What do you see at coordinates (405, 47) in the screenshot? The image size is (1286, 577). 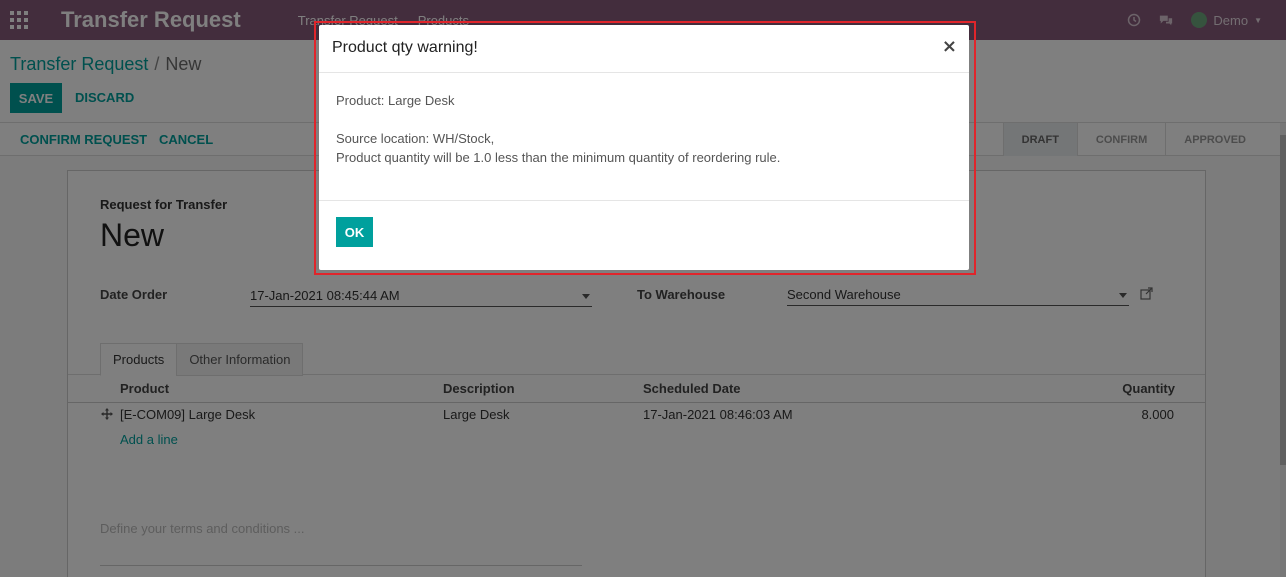 I see `dialog-title: Product qty warning!` at bounding box center [405, 47].